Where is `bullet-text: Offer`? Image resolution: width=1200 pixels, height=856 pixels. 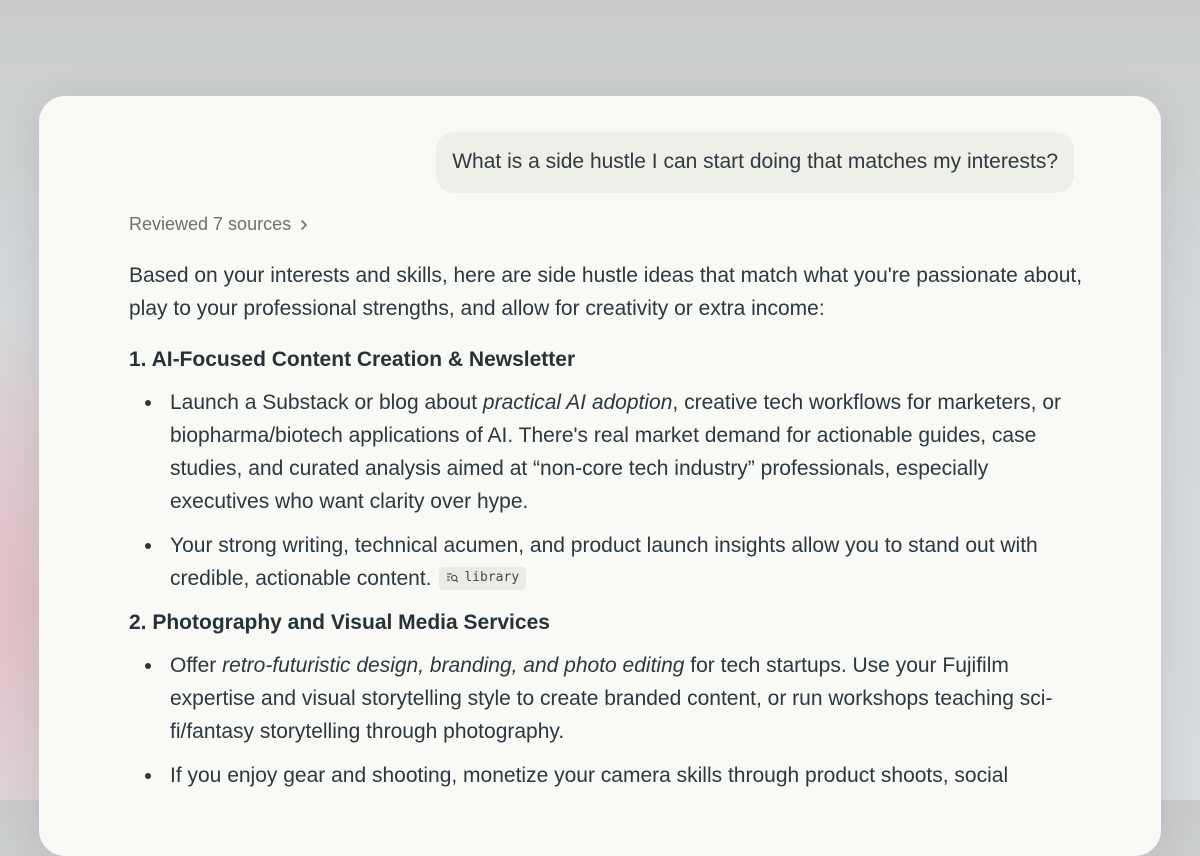
bullet-text: Offer is located at coordinates (196, 665).